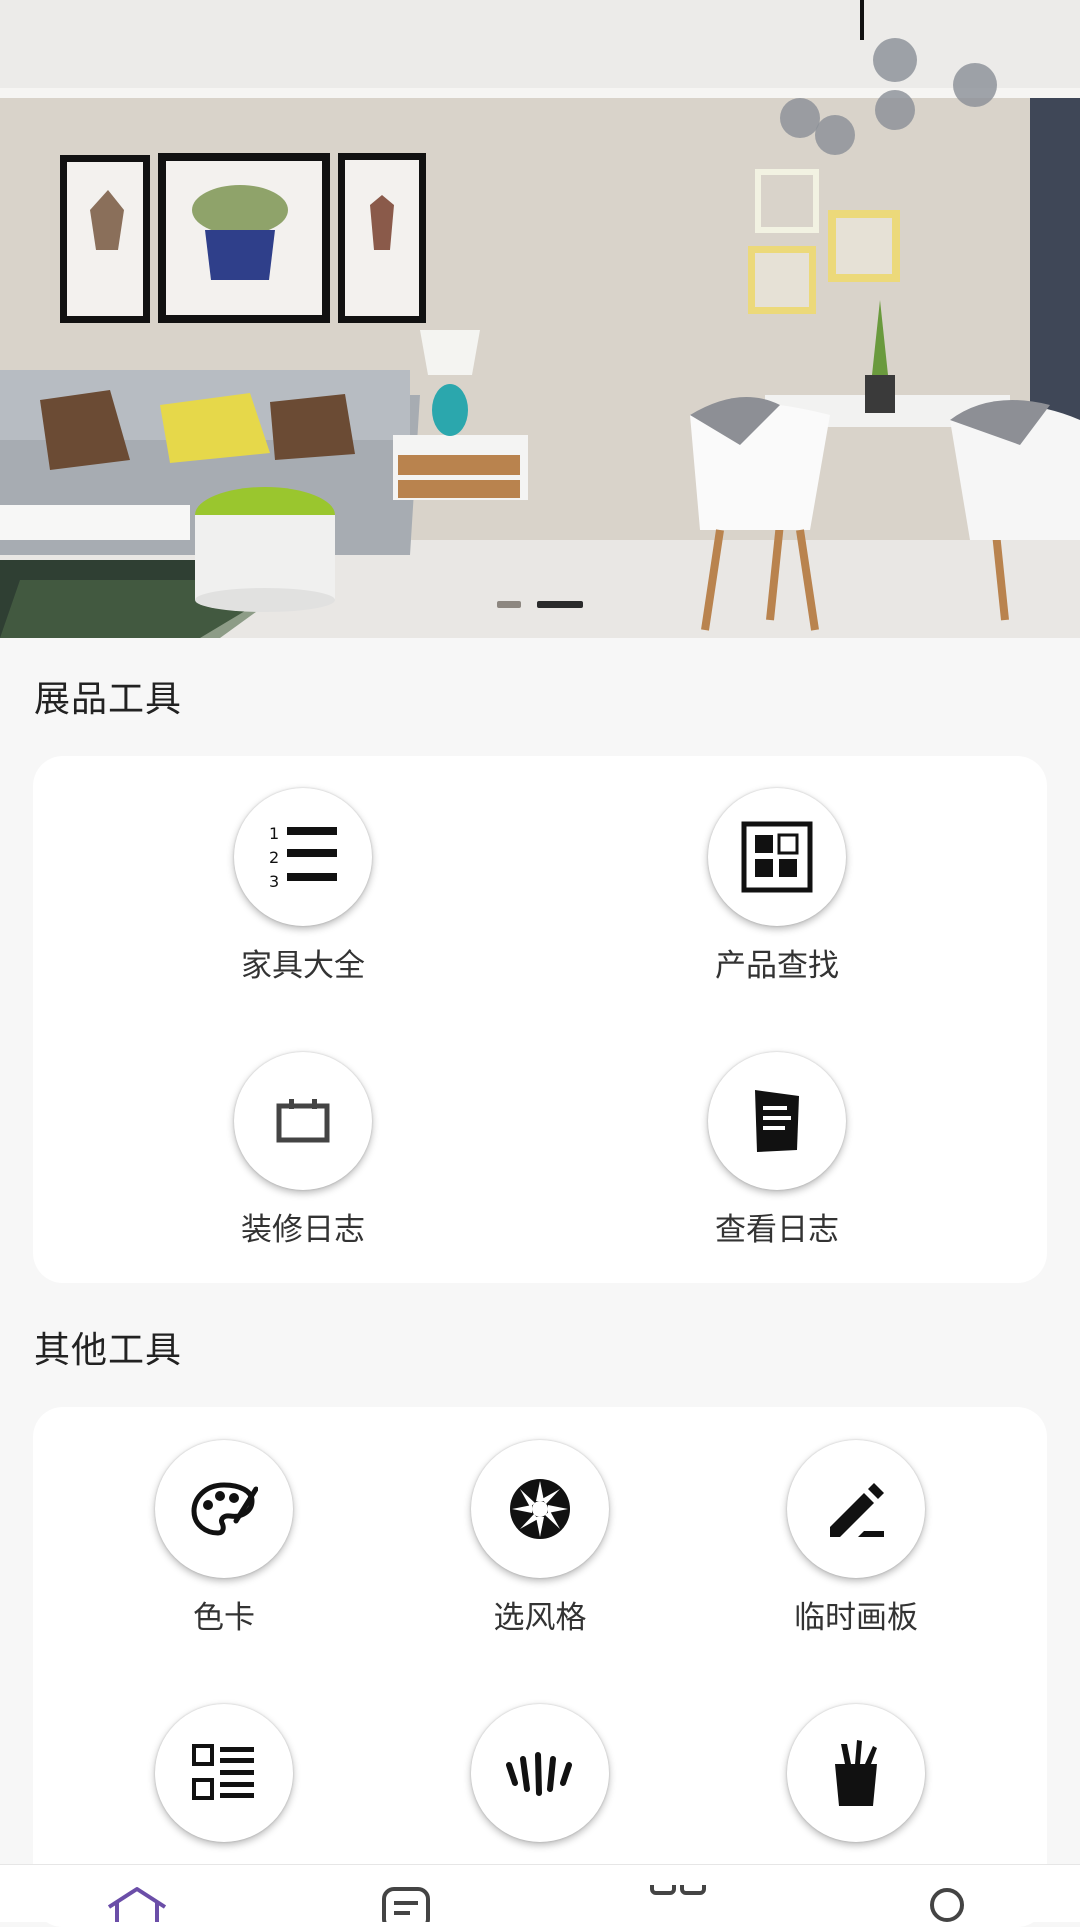 This screenshot has height=1927, width=1080. What do you see at coordinates (540, 1618) in the screenshot?
I see `tool-label: 选风格` at bounding box center [540, 1618].